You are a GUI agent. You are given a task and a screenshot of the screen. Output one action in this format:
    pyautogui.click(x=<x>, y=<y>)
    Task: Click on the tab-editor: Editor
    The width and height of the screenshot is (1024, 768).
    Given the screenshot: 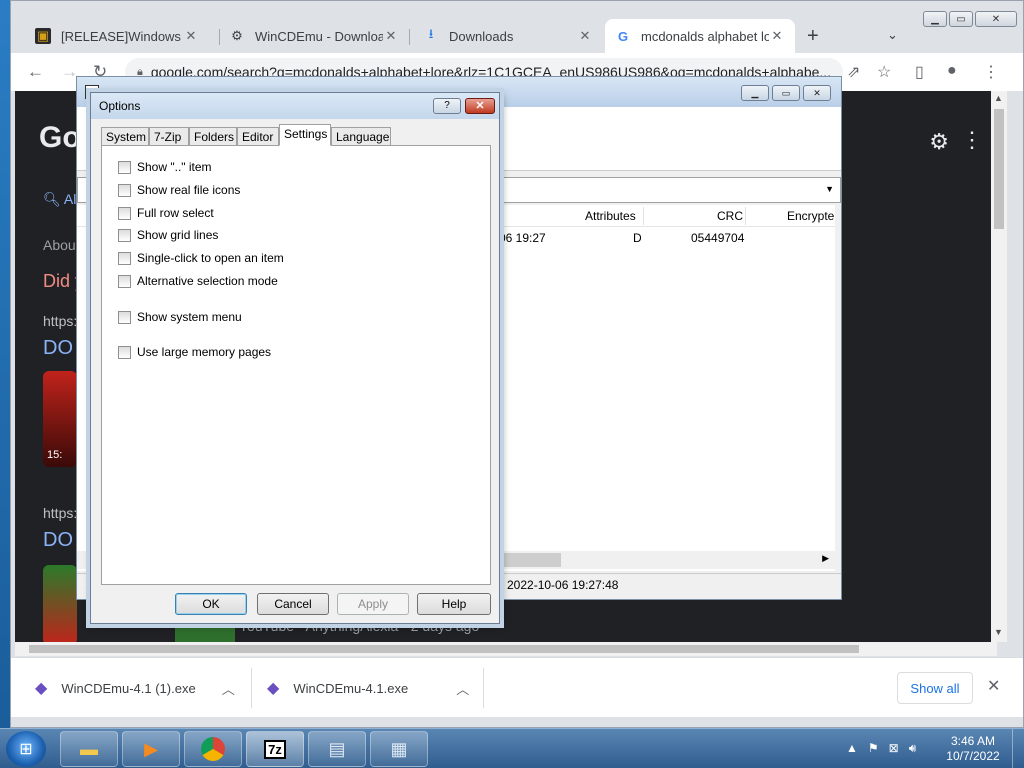 What is the action you would take?
    pyautogui.click(x=258, y=136)
    